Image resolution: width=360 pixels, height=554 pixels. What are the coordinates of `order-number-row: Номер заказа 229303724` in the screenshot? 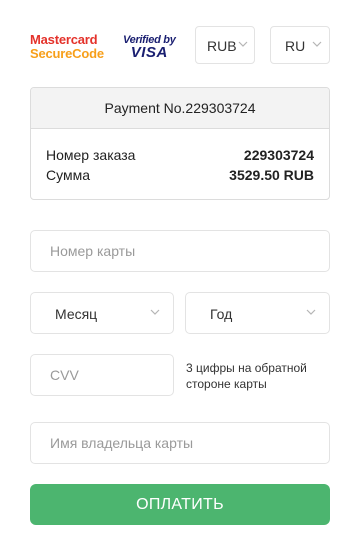 It's located at (180, 155).